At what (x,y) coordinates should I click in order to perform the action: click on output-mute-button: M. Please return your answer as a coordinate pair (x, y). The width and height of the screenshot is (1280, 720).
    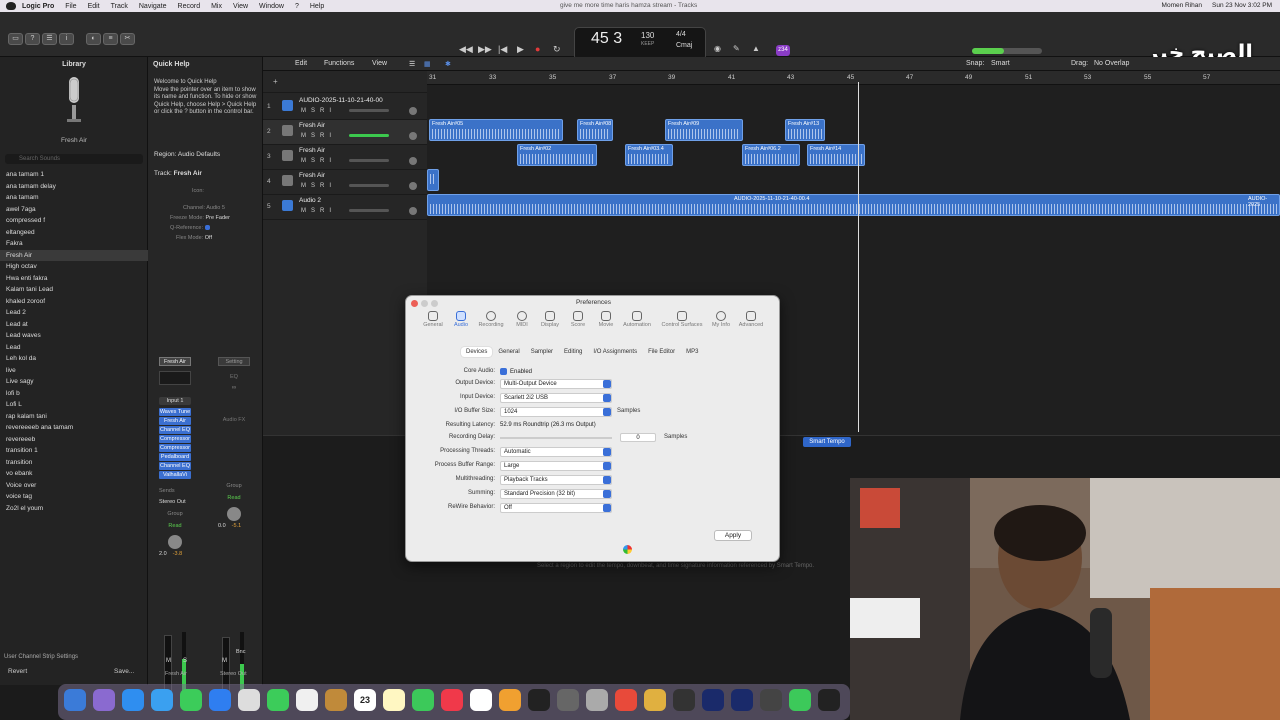
    Looking at the image, I should click on (224, 661).